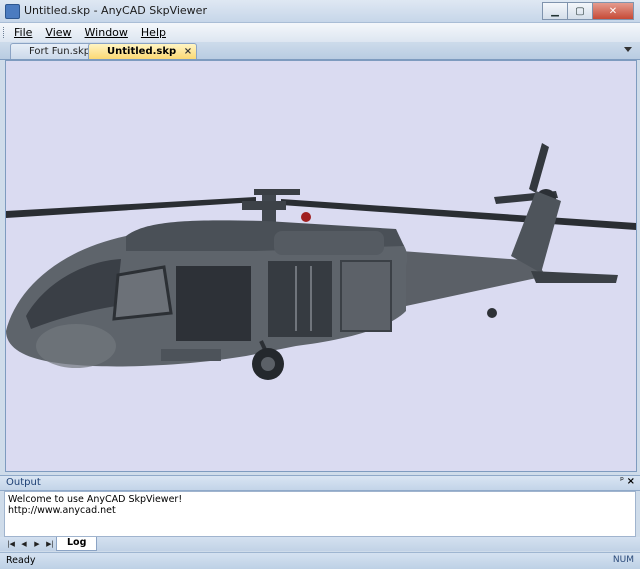  Describe the element at coordinates (95, 499) in the screenshot. I see `output-line: Welcome to use AnyCAD SkpViewer!` at that location.